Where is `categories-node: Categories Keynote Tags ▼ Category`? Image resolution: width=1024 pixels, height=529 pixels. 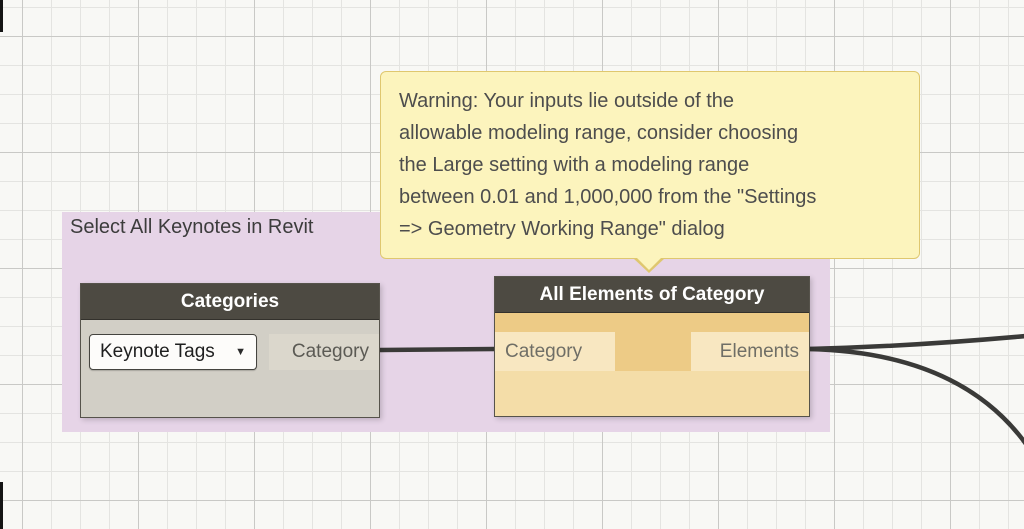
categories-node: Categories Keynote Tags ▼ Category is located at coordinates (230, 350).